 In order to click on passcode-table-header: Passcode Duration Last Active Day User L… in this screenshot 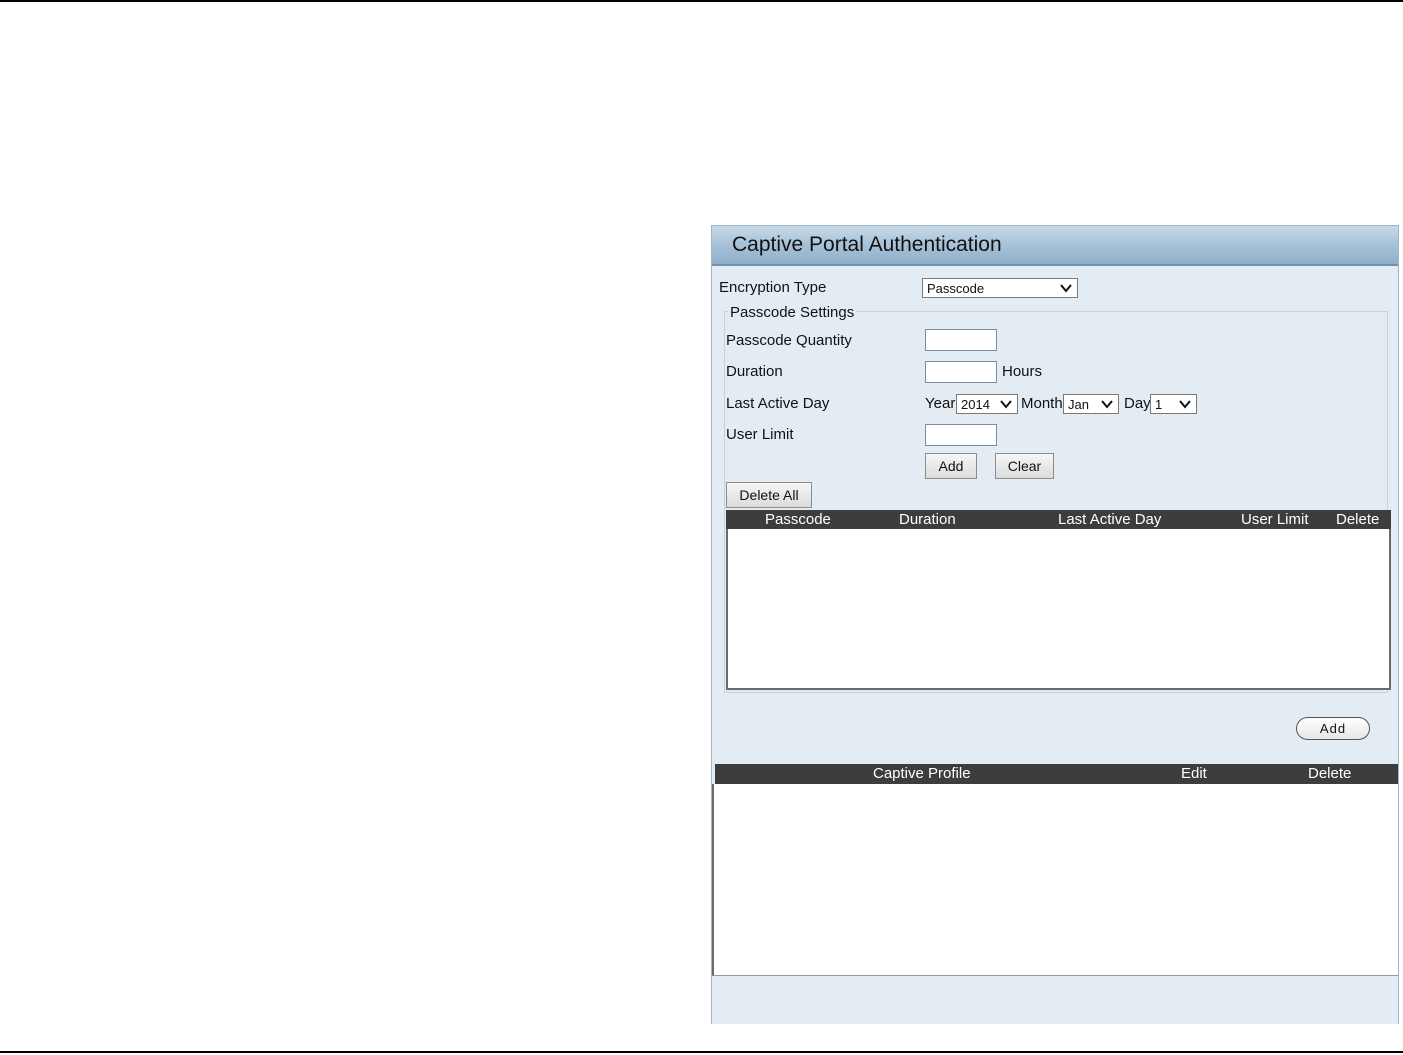, I will do `click(1058, 519)`.